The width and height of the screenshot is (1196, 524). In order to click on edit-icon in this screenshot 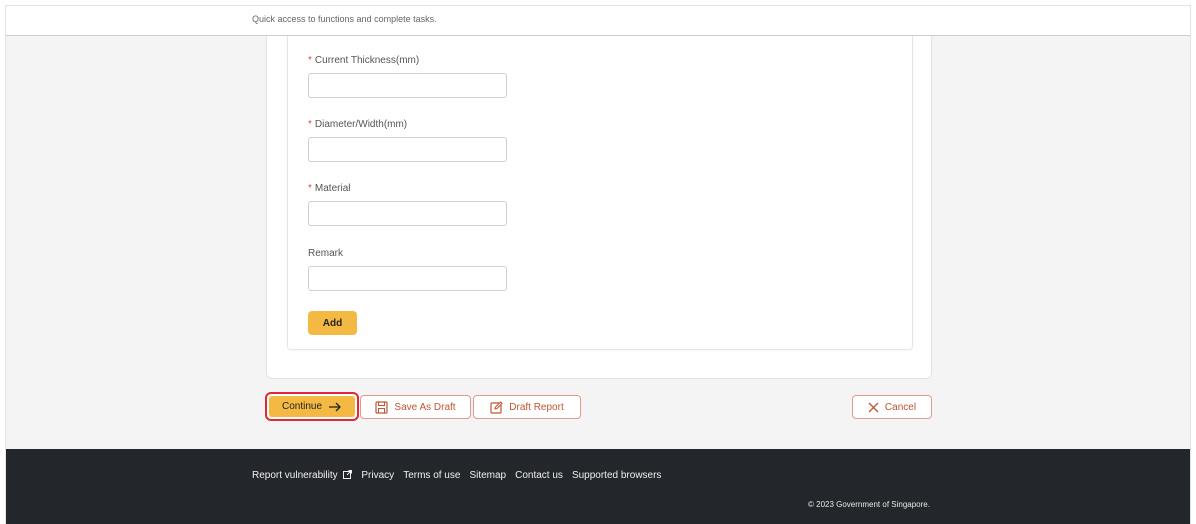, I will do `click(496, 407)`.